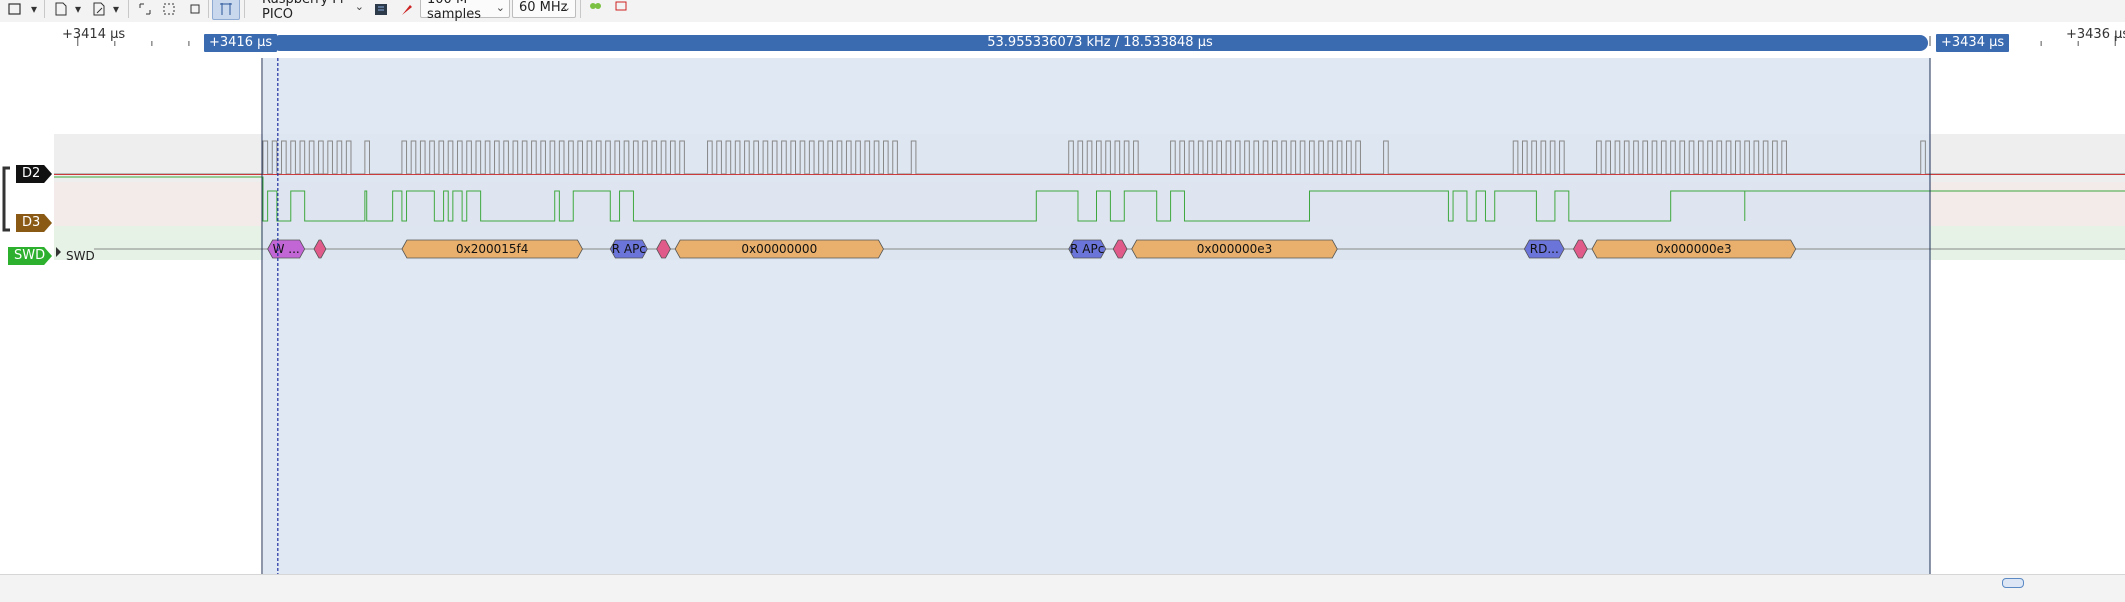 The height and width of the screenshot is (602, 2125). I want to click on device-label: Raspberry Pi PICO, so click(302, 11).